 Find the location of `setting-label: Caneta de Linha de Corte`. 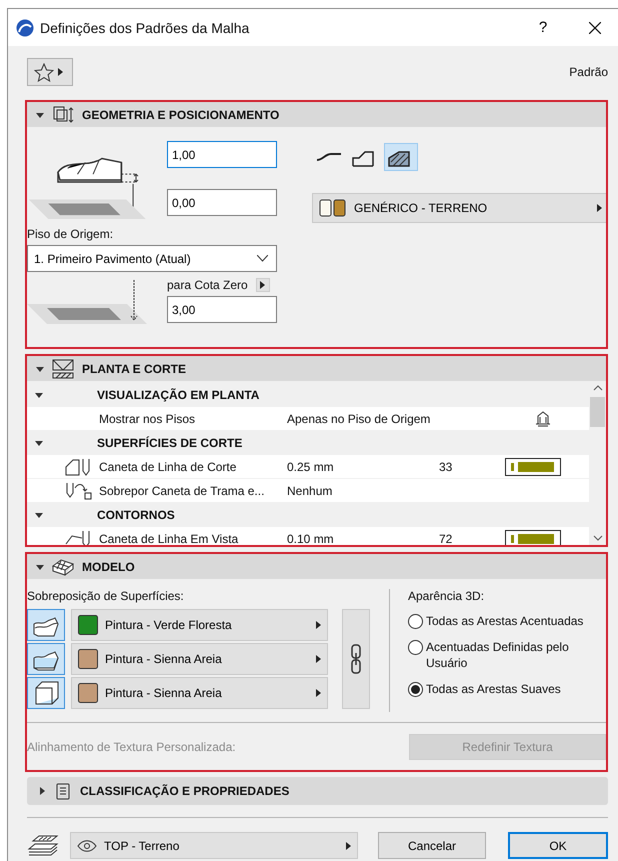

setting-label: Caneta de Linha de Corte is located at coordinates (168, 467).